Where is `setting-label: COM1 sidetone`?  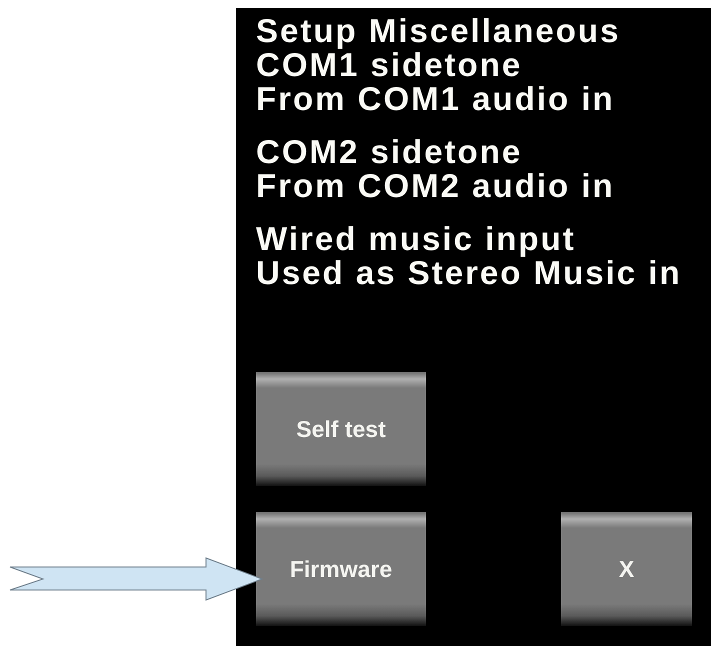
setting-label: COM1 sidetone is located at coordinates (389, 65).